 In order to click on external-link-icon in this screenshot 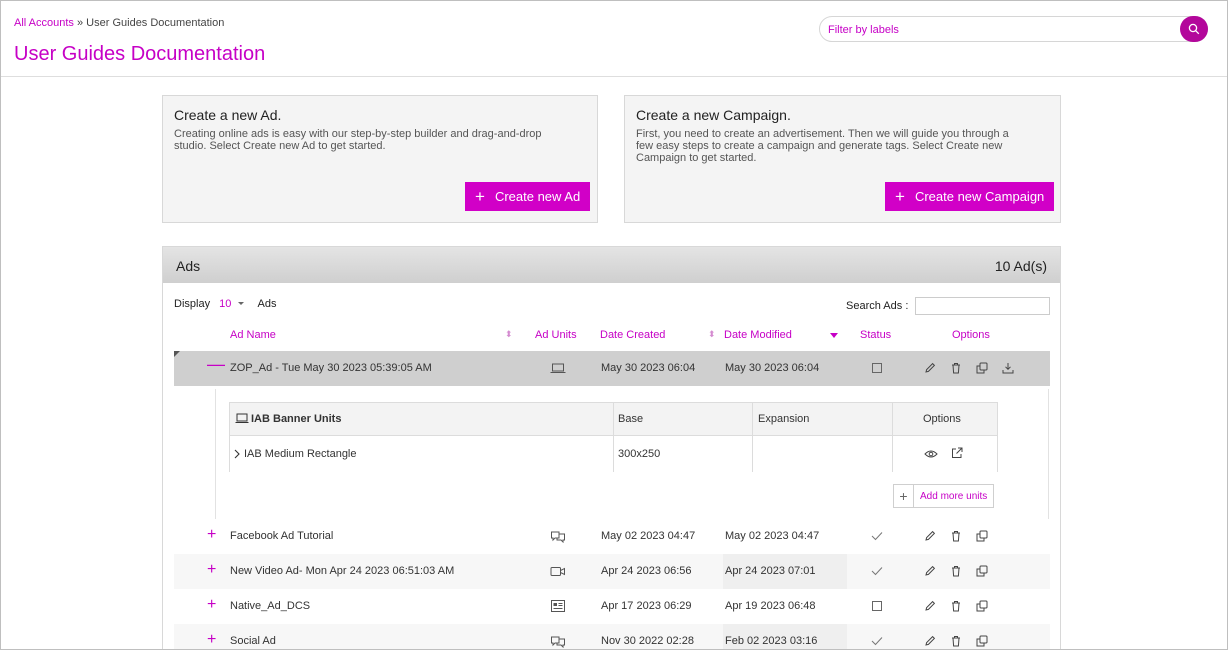, I will do `click(957, 453)`.